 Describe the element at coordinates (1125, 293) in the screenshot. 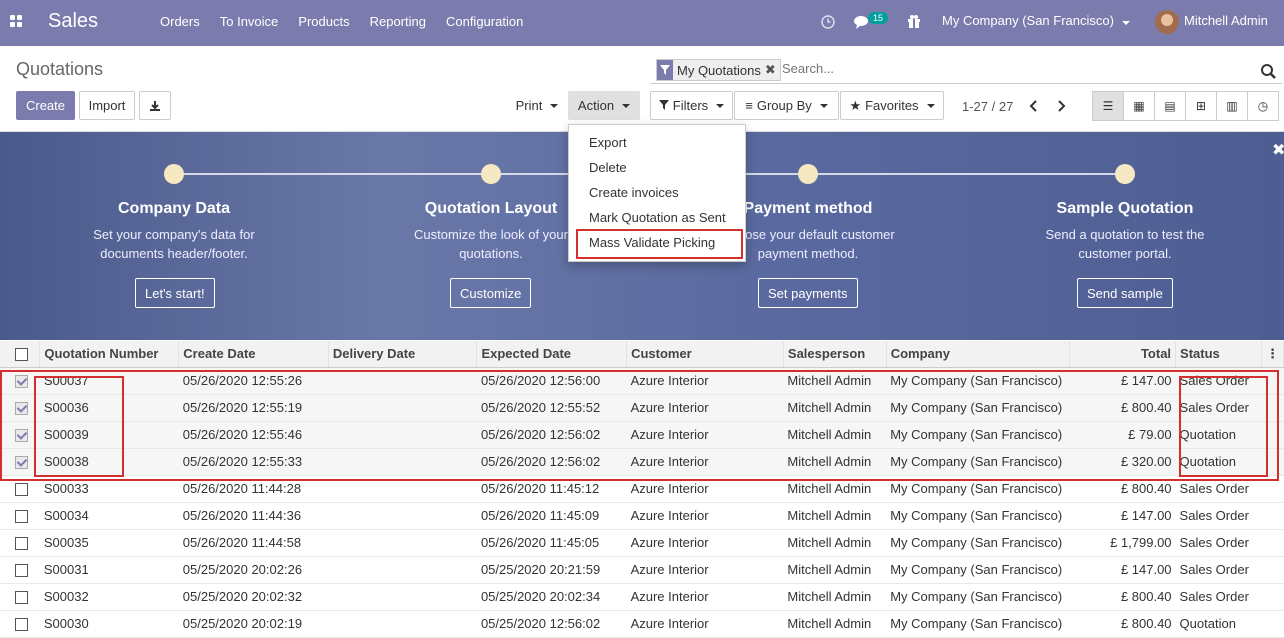

I see `send-sample-button: Send sample` at that location.